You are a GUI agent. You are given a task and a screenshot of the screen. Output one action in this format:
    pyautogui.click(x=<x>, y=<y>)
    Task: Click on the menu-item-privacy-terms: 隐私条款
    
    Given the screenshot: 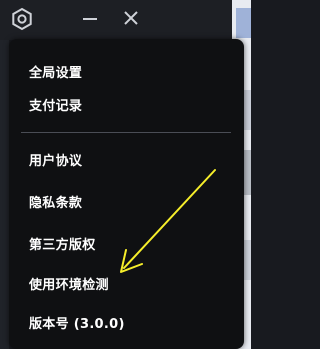 What is the action you would take?
    pyautogui.click(x=126, y=201)
    